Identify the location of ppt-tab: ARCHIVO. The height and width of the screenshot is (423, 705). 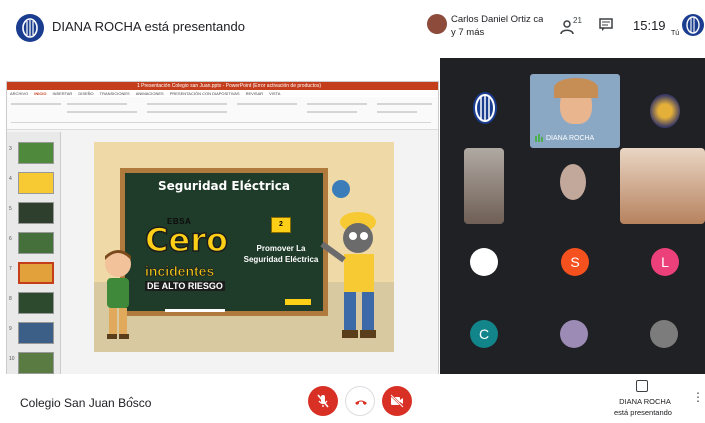
(19, 93).